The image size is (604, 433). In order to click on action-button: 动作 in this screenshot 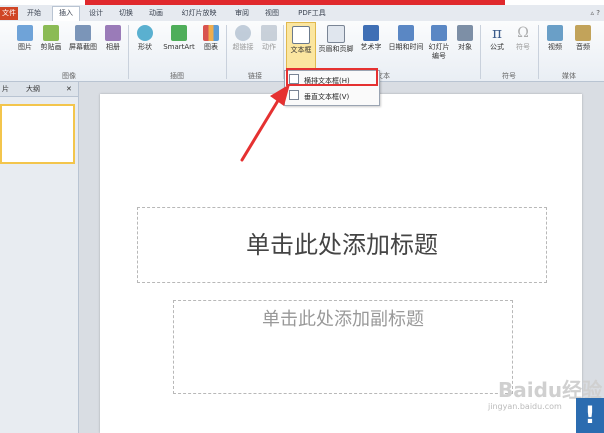, I will do `click(269, 38)`.